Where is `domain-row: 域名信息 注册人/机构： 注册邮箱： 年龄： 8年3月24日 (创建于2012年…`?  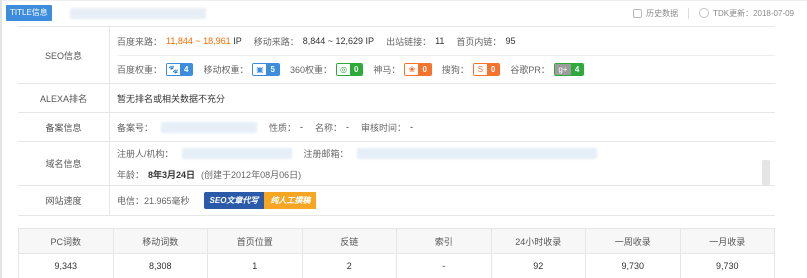 domain-row: 域名信息 注册人/机构： 注册邮箱： 年龄： 8年3月24日 (创建于2012年… is located at coordinates (396, 164).